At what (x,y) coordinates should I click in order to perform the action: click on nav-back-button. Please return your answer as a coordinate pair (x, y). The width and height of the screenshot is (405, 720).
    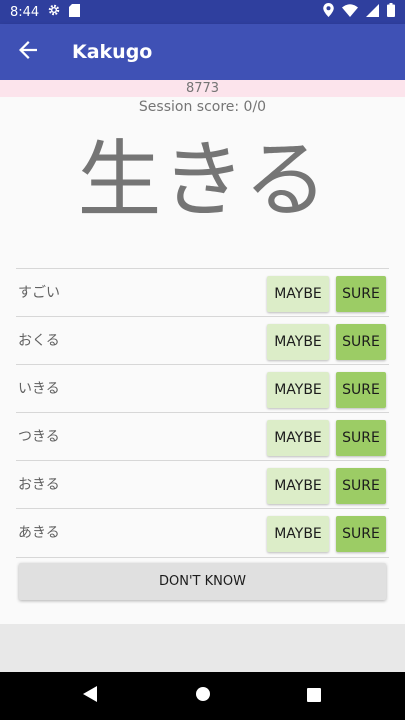
    Looking at the image, I should click on (90, 696).